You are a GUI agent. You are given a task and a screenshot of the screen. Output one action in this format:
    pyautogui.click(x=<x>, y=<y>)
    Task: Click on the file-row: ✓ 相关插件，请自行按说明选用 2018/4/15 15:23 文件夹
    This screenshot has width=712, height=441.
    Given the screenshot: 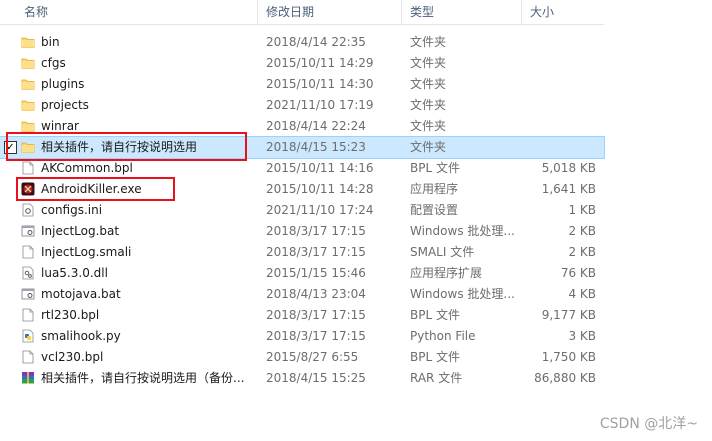 What is the action you would take?
    pyautogui.click(x=302, y=147)
    